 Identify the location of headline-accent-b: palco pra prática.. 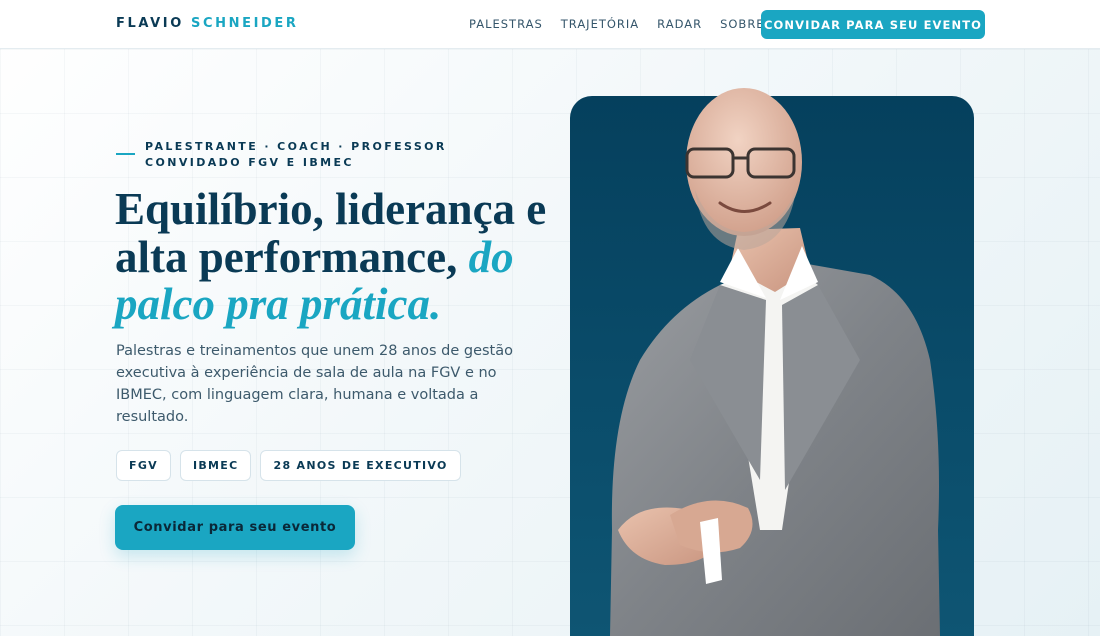
(278, 304).